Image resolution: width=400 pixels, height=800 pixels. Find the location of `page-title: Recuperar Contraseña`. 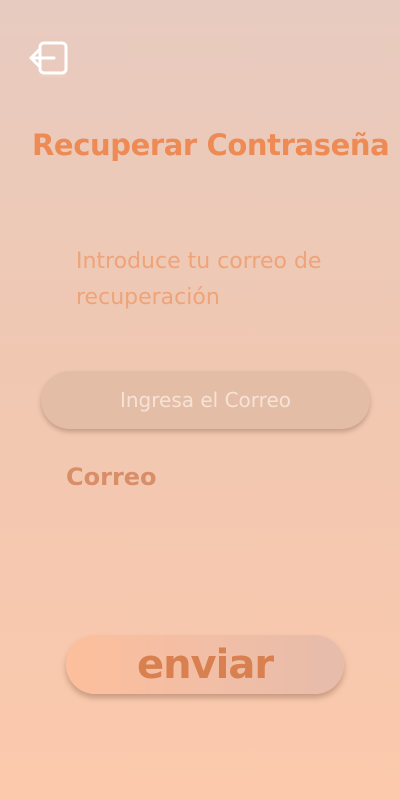

page-title: Recuperar Contraseña is located at coordinates (211, 145).